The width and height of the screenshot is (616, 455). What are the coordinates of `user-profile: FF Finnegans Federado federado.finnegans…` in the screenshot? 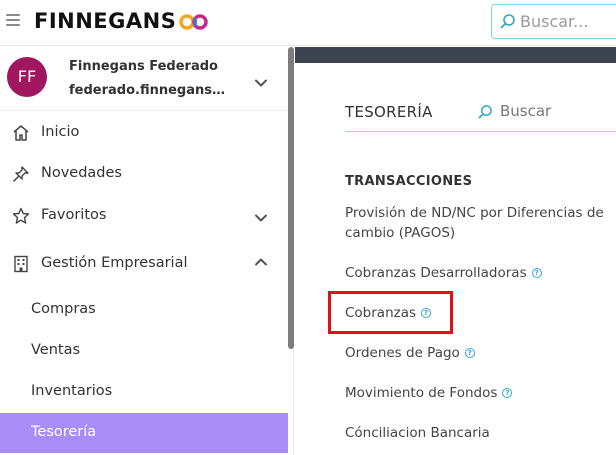 It's located at (144, 79).